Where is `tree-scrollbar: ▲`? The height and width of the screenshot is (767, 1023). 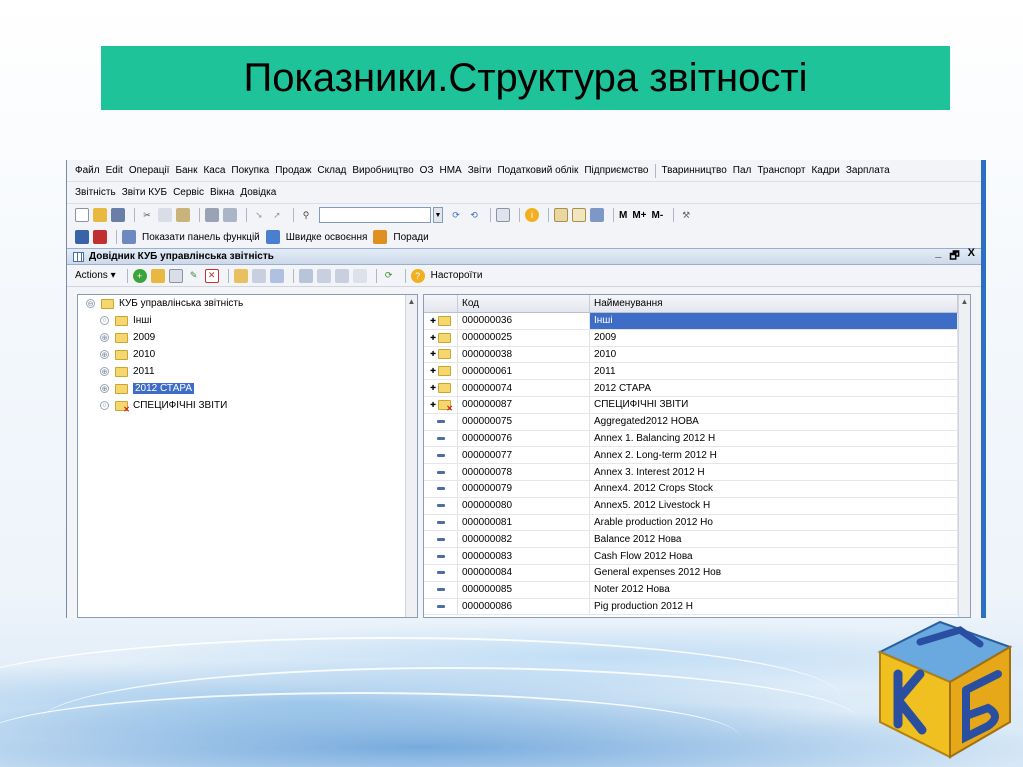 tree-scrollbar: ▲ is located at coordinates (411, 456).